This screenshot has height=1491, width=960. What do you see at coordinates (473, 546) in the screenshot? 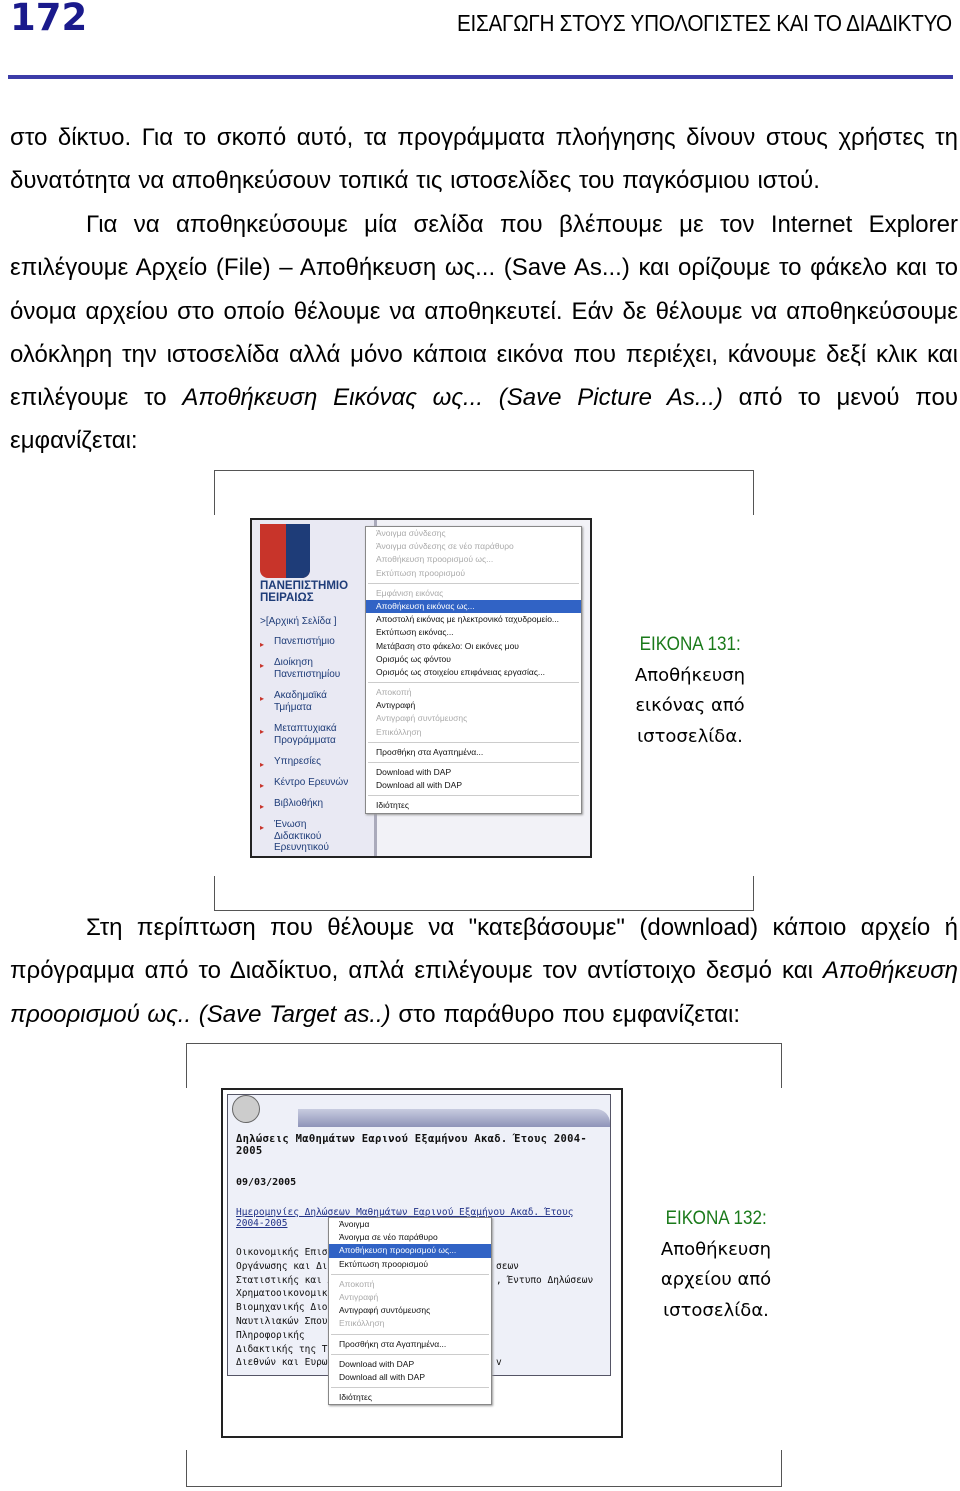
I see `menu-item: Άνοιγμα σύνδεσης σε νέο παράθυρο` at bounding box center [473, 546].